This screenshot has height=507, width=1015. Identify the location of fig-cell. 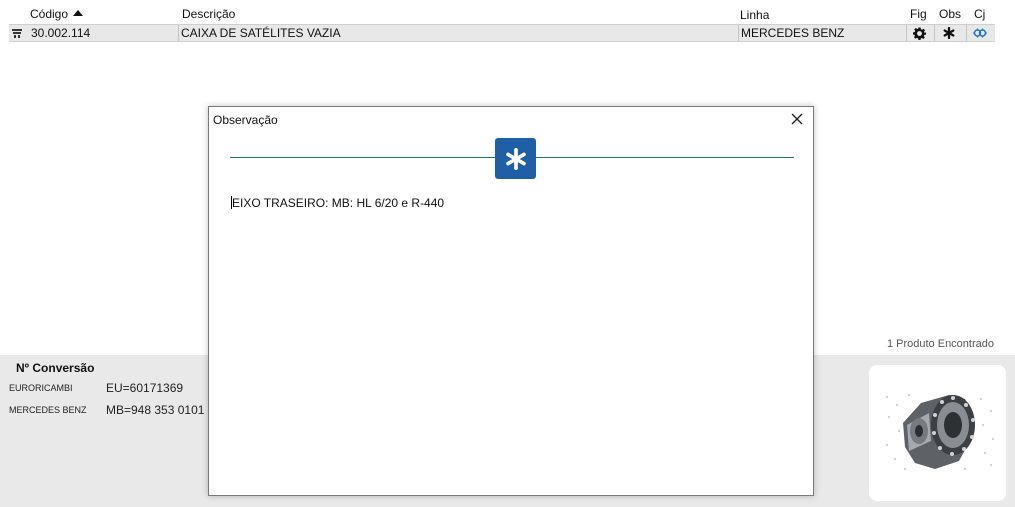
(919, 33).